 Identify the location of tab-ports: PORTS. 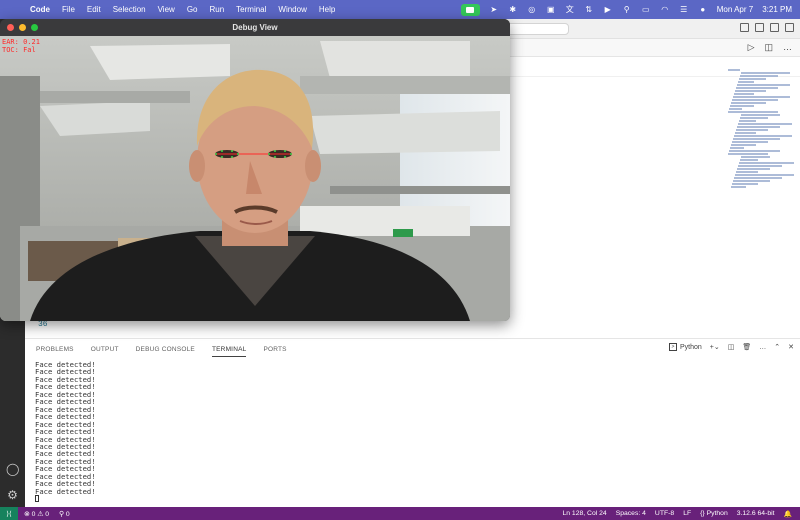
(274, 349).